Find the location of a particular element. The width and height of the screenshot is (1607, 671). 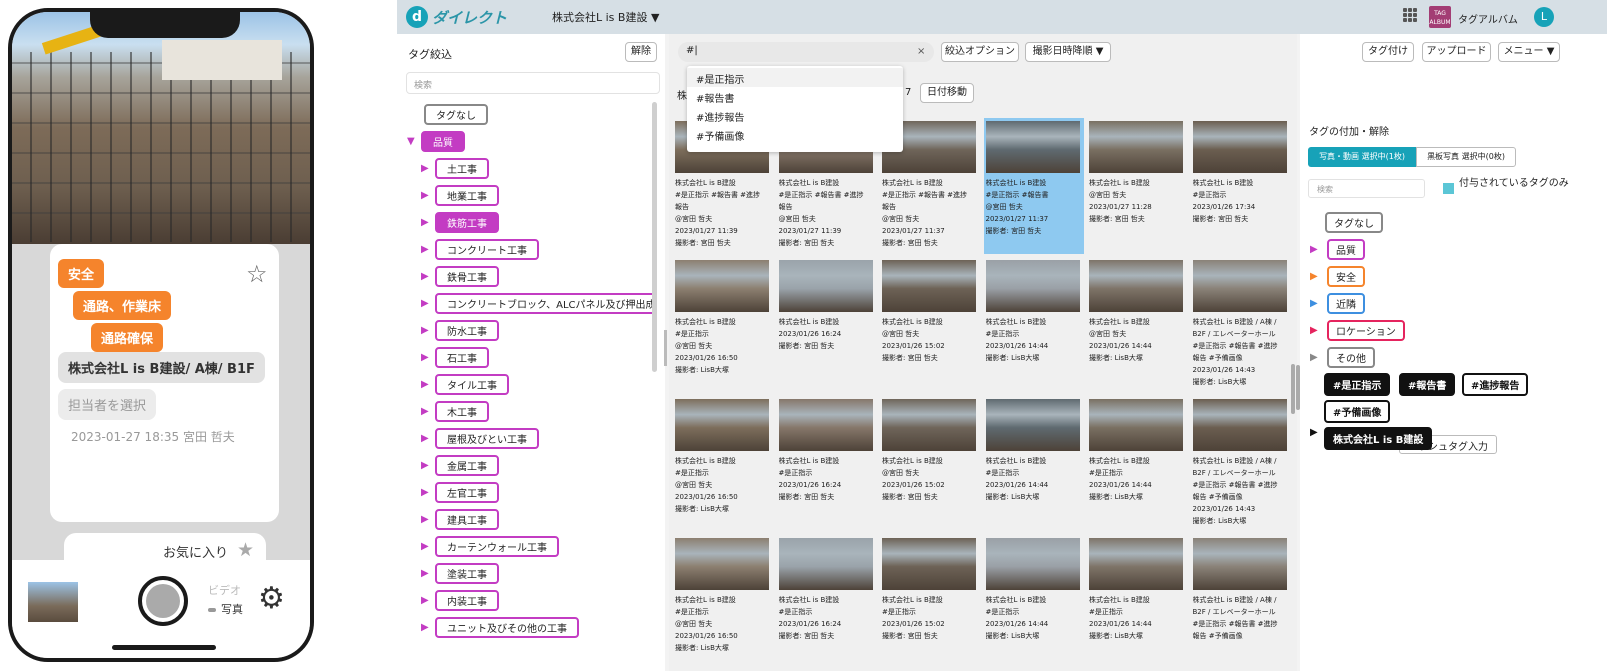

tag-button: タグ付け is located at coordinates (1388, 52).